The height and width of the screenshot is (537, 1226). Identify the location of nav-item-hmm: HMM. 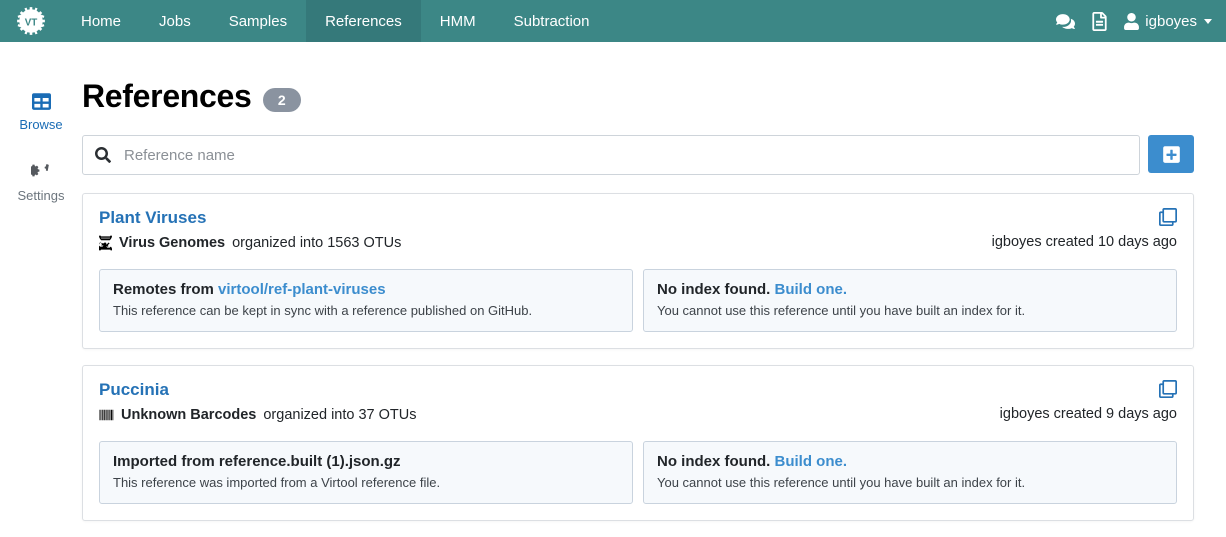
(458, 21).